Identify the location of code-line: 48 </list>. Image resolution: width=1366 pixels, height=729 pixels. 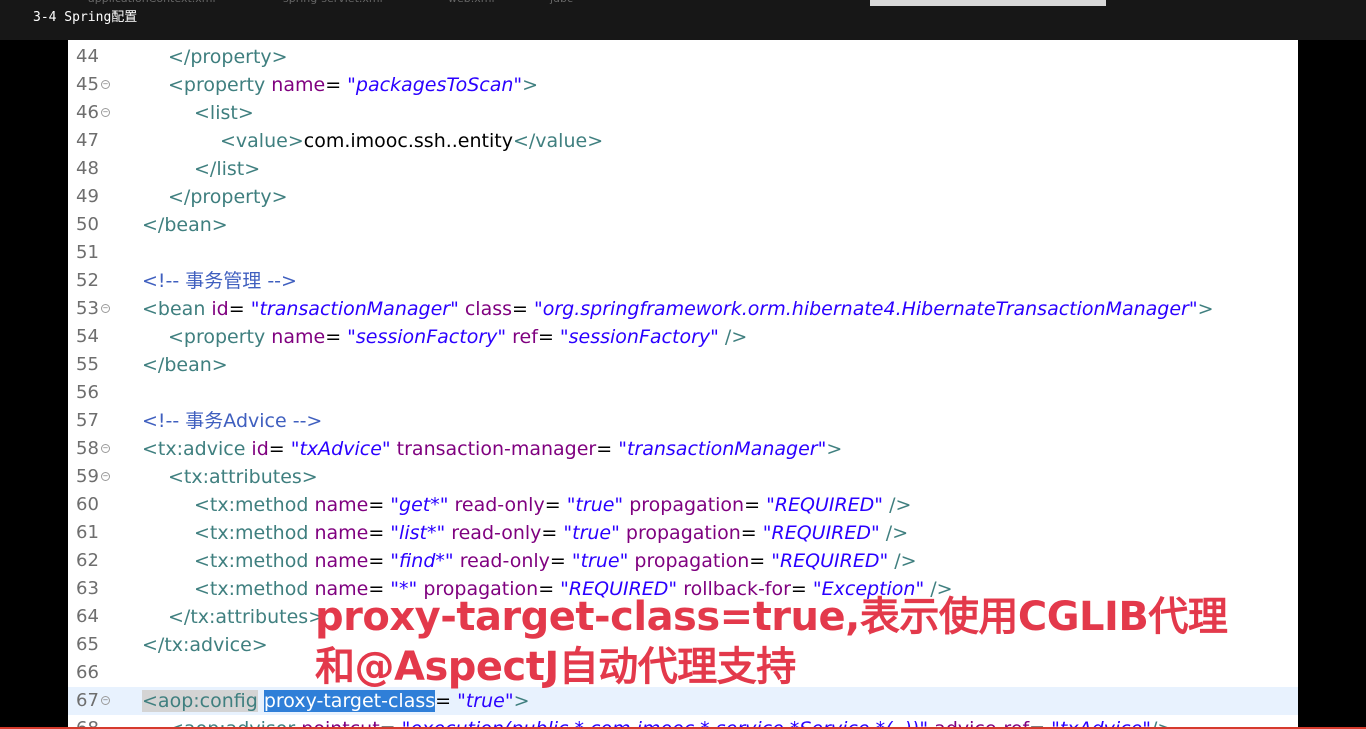
(683, 169).